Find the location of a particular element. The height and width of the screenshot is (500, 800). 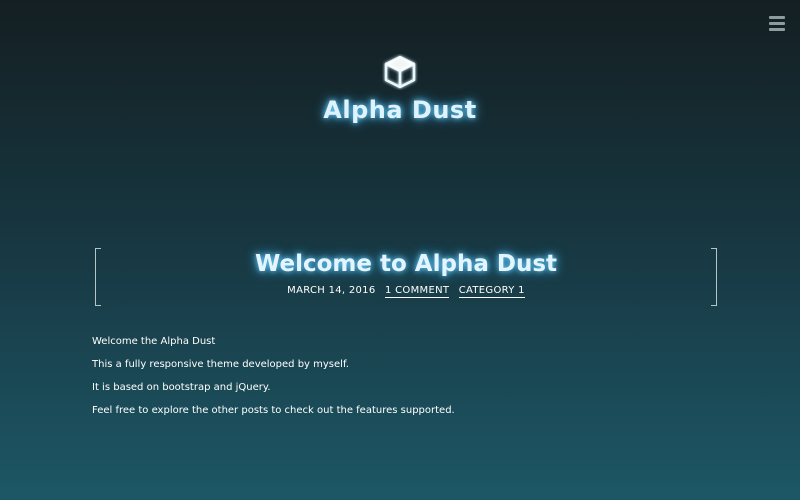

site-title: Alpha Dust is located at coordinates (400, 110).